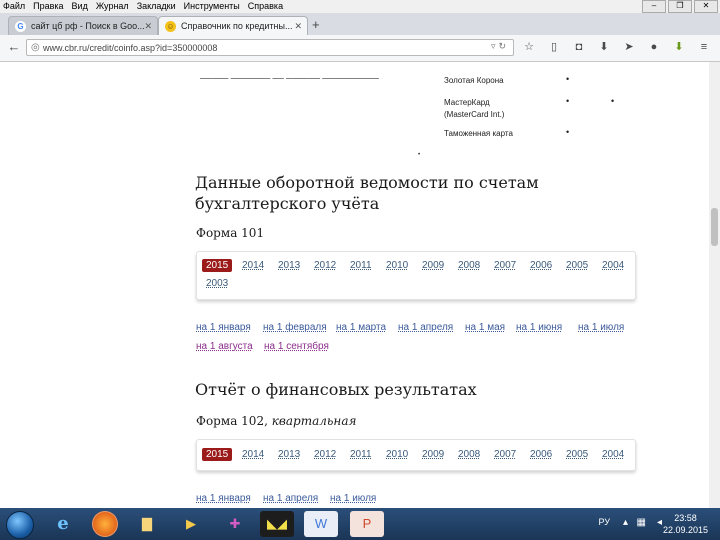 This screenshot has width=720, height=540. I want to click on internet-explorer-icon: e, so click(63, 524).